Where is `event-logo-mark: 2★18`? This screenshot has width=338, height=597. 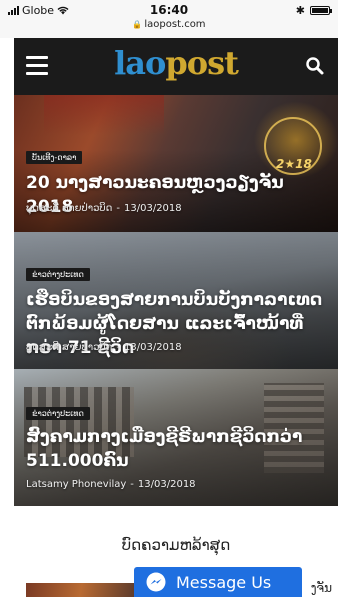 event-logo-mark: 2★18 is located at coordinates (294, 164).